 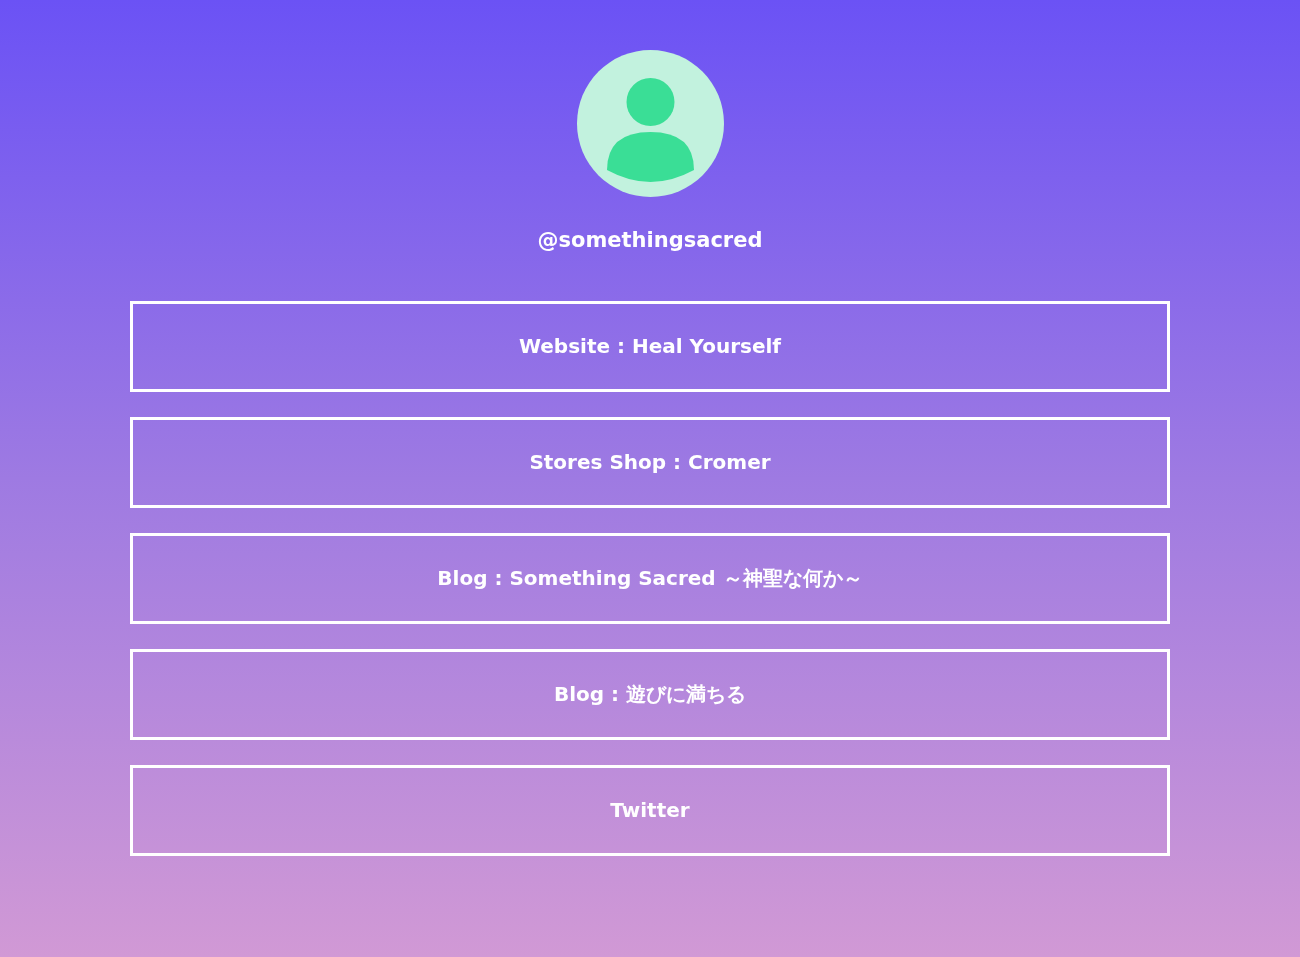 What do you see at coordinates (650, 578) in the screenshot?
I see `link-button: Blog : Something Sacred ～神聖な何か～` at bounding box center [650, 578].